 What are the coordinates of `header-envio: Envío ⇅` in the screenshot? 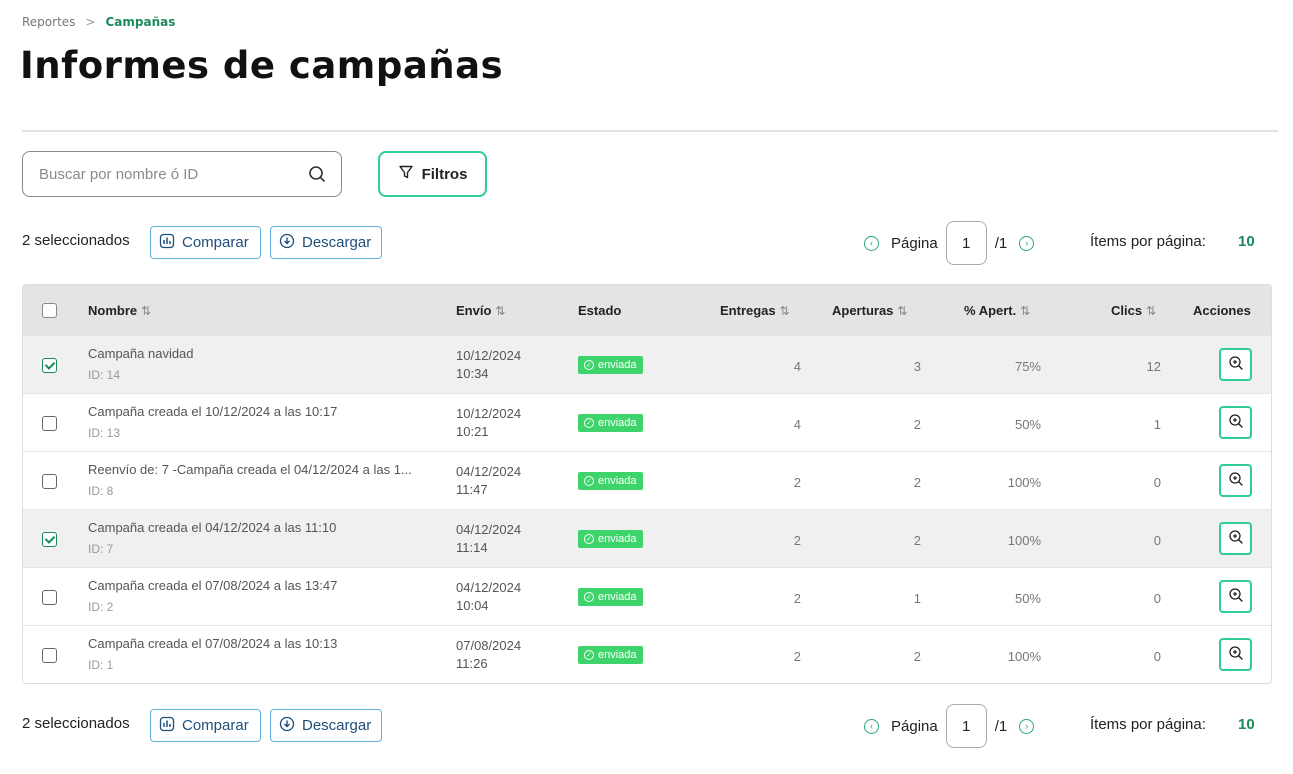 It's located at (480, 310).